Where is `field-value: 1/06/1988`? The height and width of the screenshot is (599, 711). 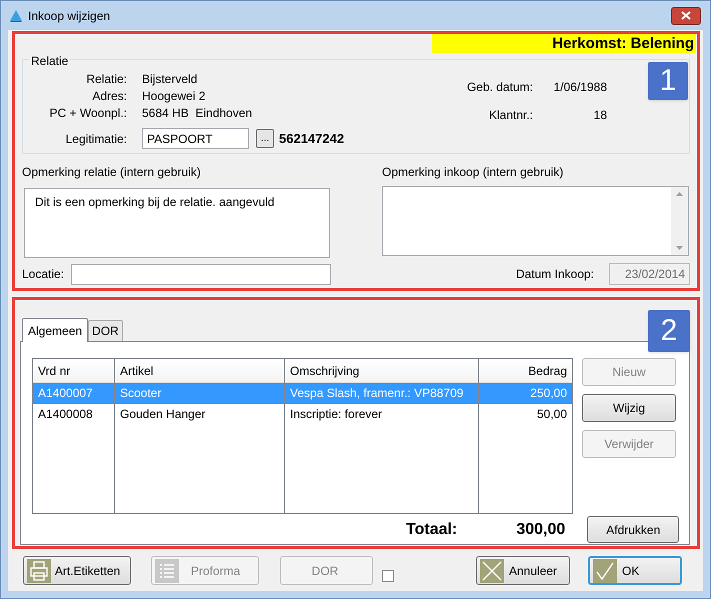 field-value: 1/06/1988 is located at coordinates (579, 87).